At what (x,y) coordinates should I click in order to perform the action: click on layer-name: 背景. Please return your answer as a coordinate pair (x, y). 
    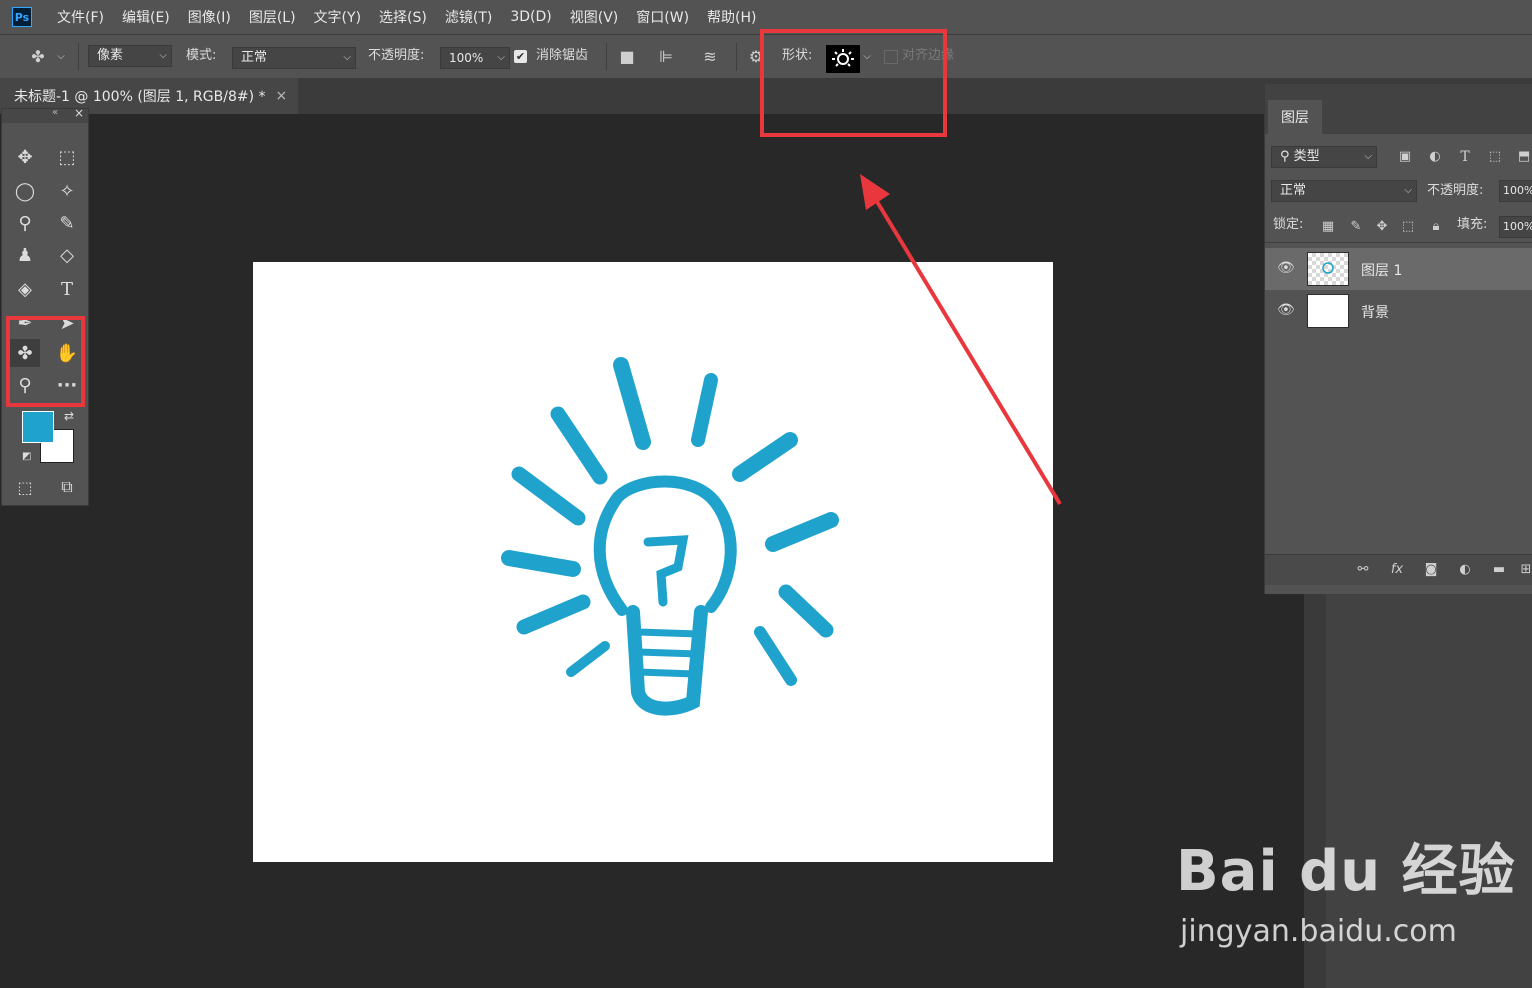
    Looking at the image, I should click on (1375, 313).